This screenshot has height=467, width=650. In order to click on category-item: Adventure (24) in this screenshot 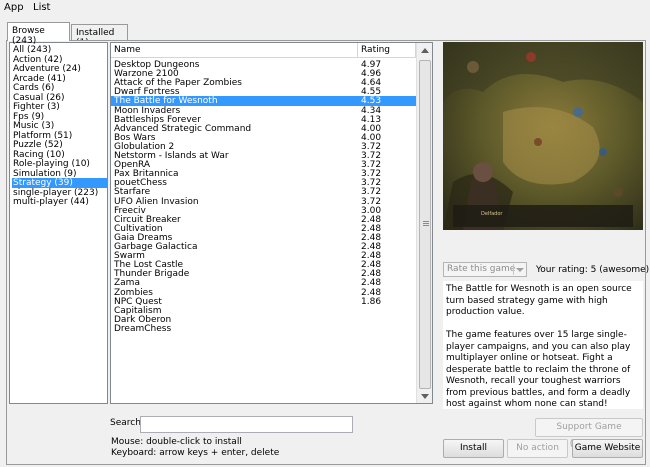, I will do `click(59, 69)`.